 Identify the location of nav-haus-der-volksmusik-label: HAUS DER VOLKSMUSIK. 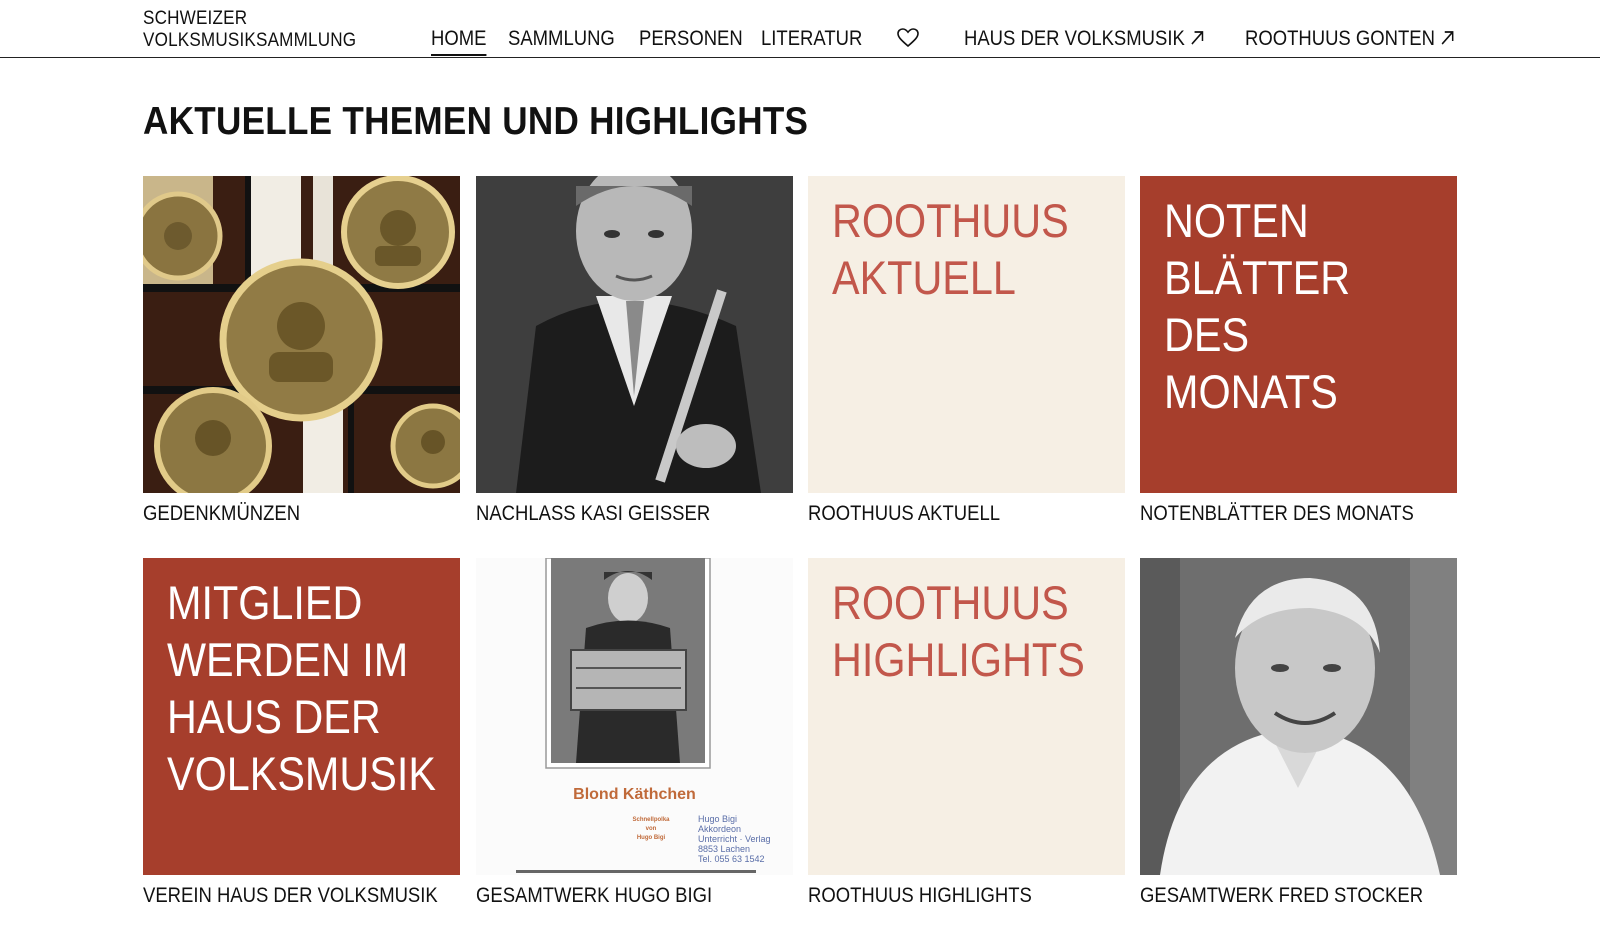
(1074, 38).